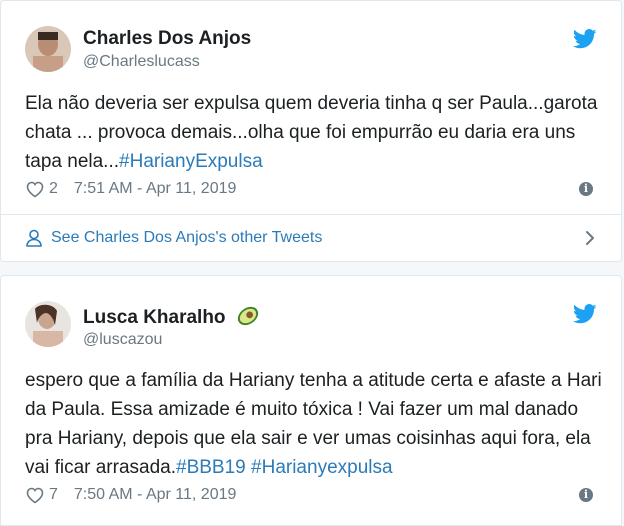 The width and height of the screenshot is (624, 526). What do you see at coordinates (167, 39) in the screenshot?
I see `author-name: Charles Dos Anjos` at bounding box center [167, 39].